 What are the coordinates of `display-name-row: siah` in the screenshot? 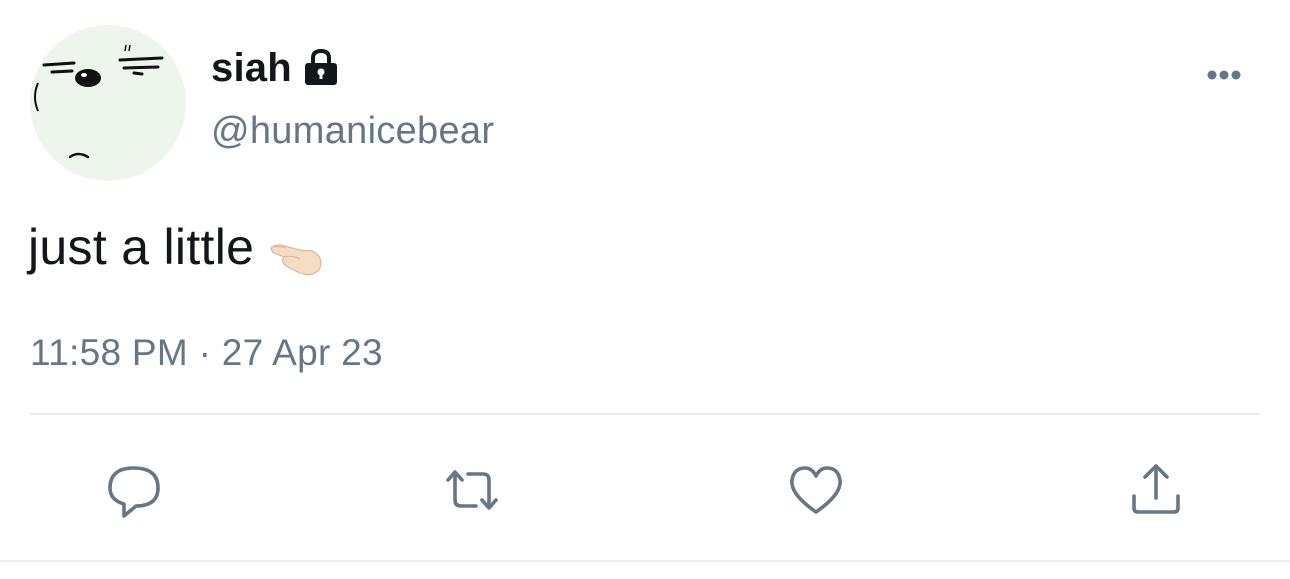 It's located at (275, 68).